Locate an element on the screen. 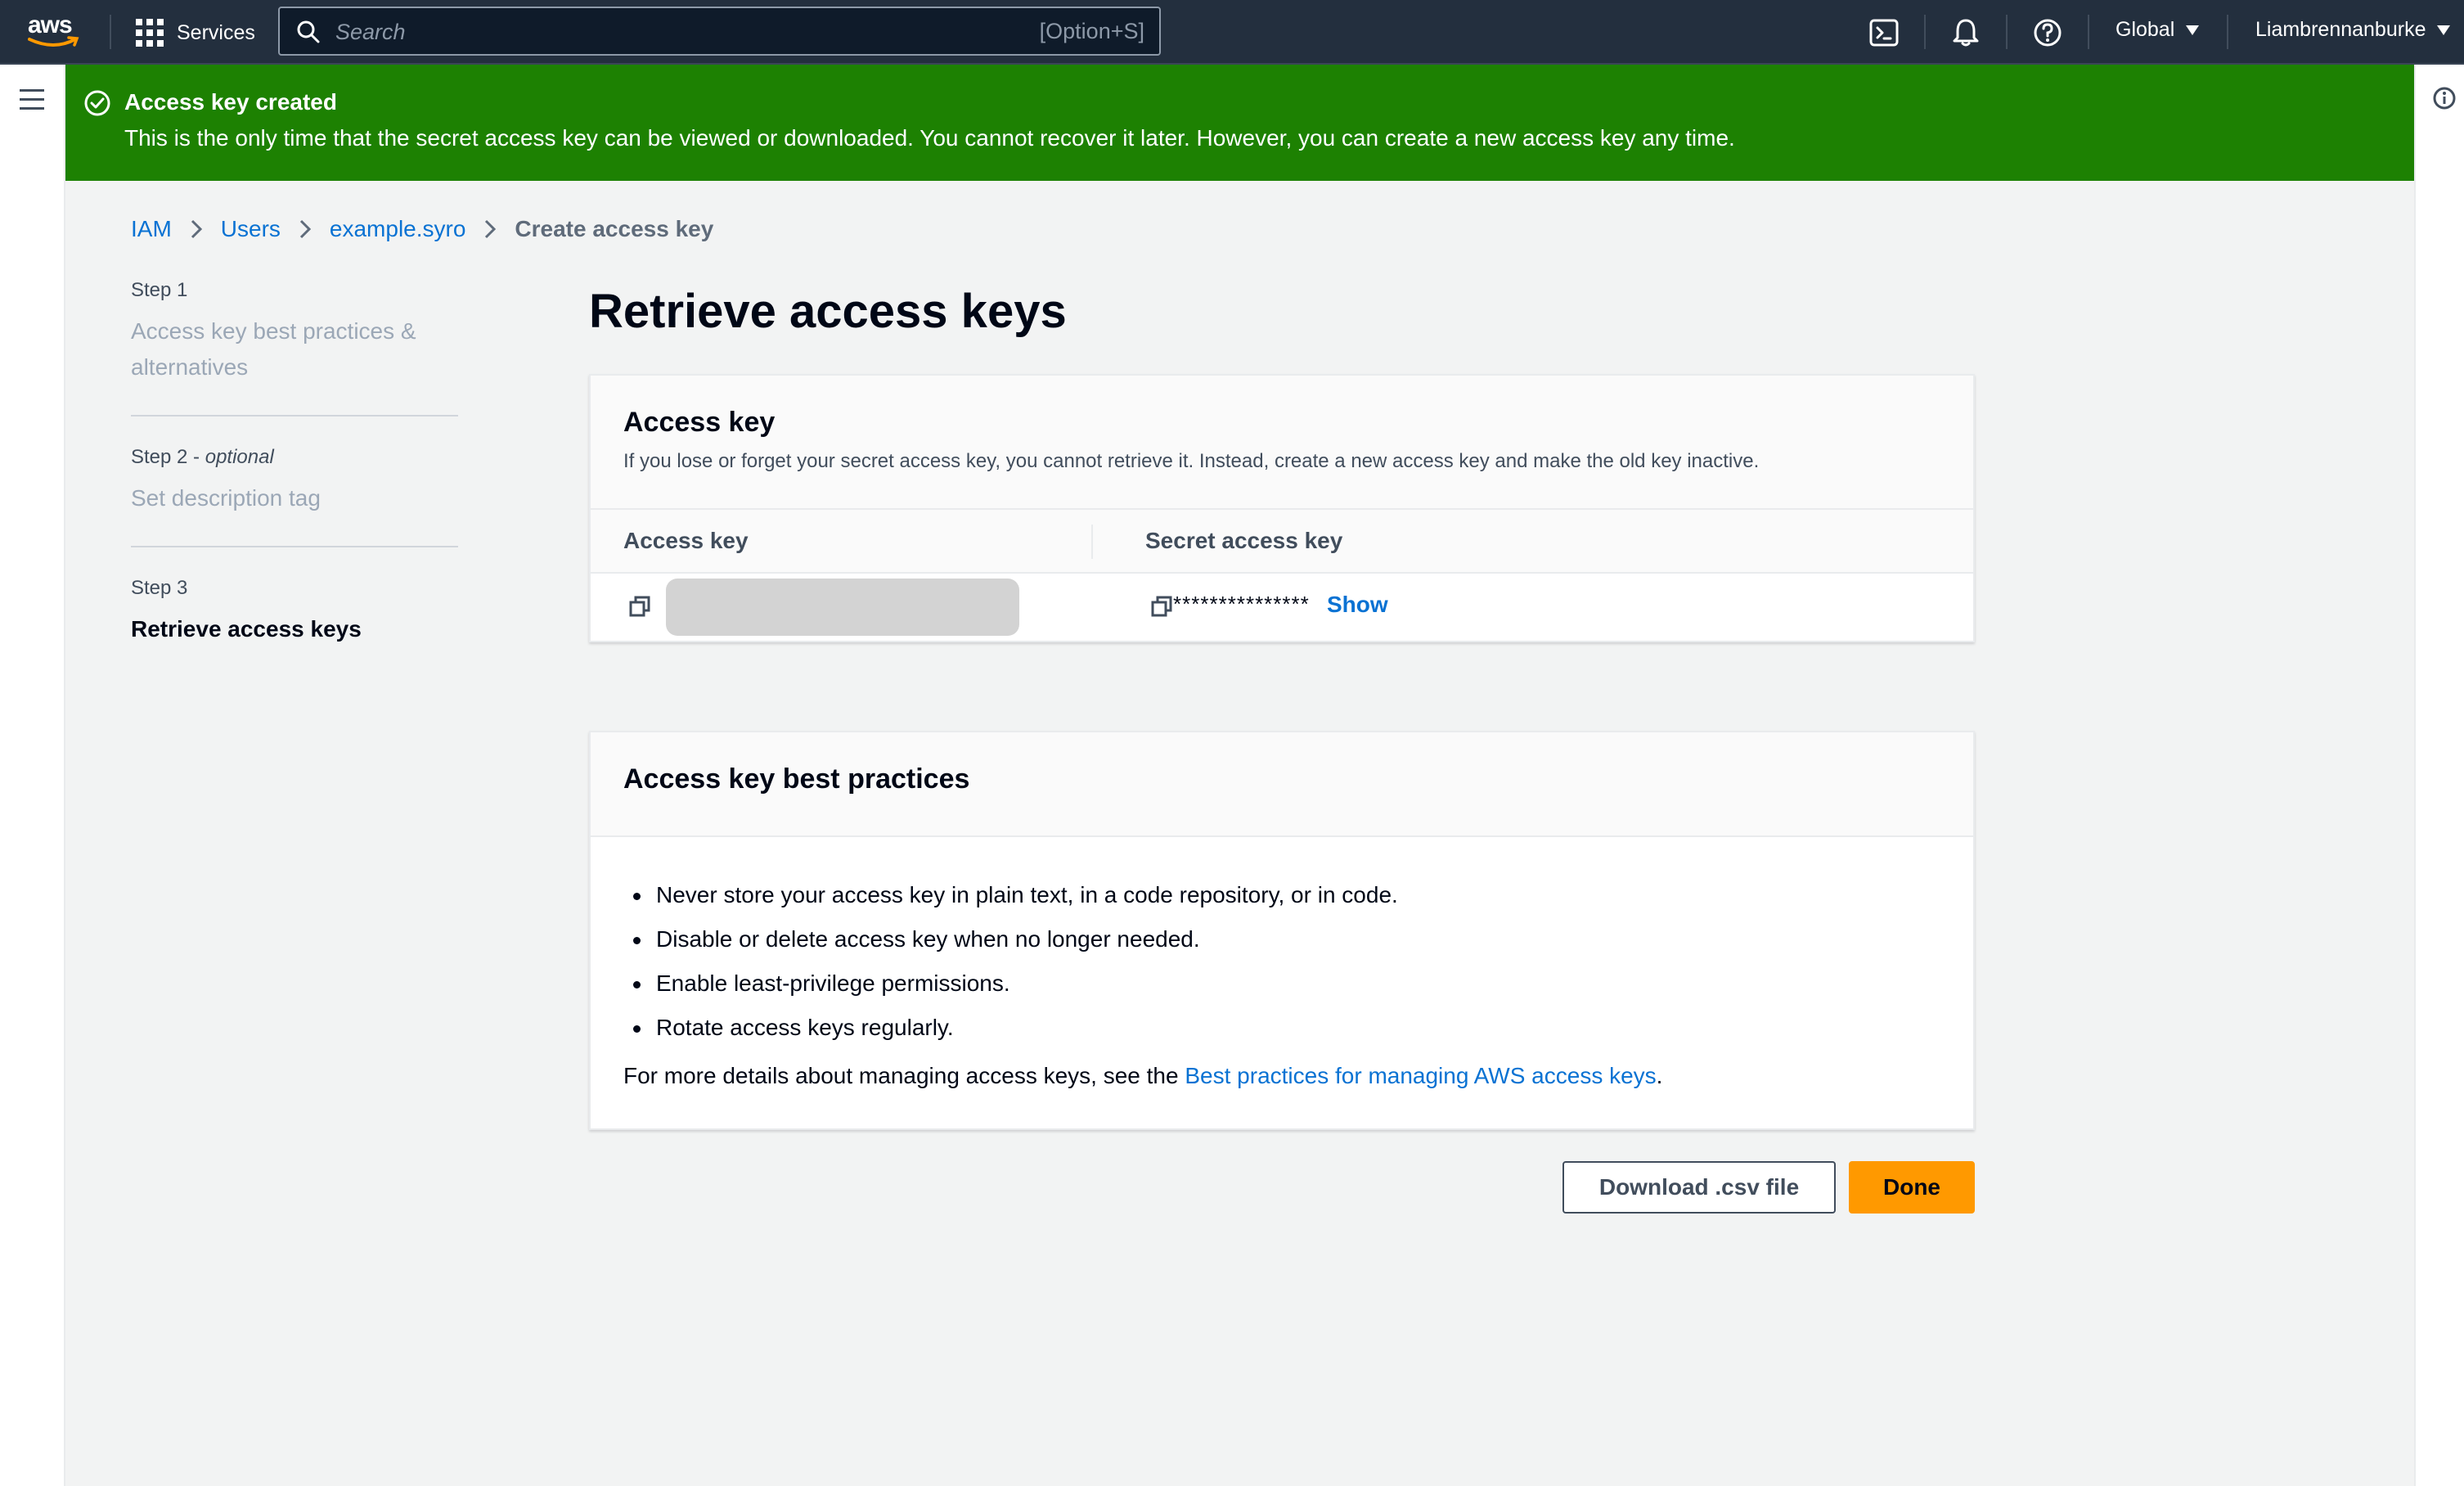  best-practices-card-title: Access key best practices is located at coordinates (796, 779).